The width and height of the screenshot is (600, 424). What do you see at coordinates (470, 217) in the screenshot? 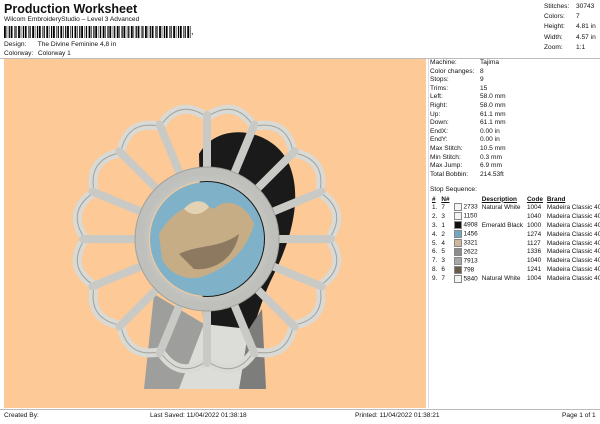
I see `thread-number: 1150` at bounding box center [470, 217].